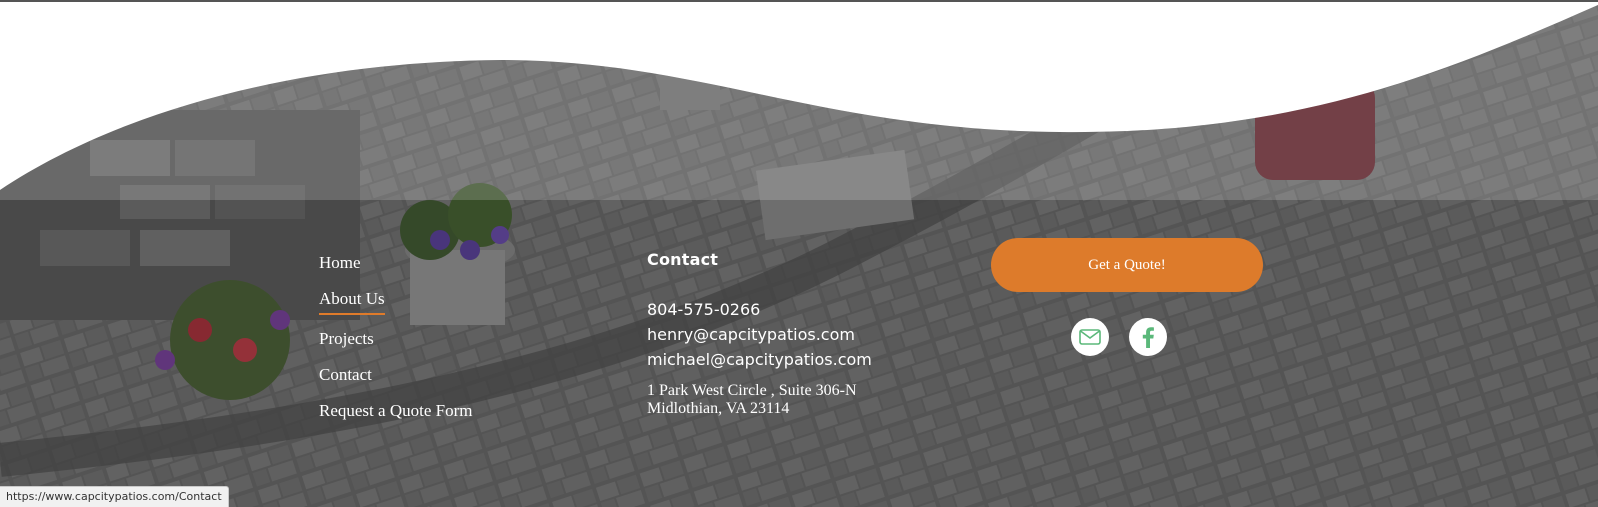  I want to click on address-line-1: 1 Park West Circle , Suite 306-N, so click(752, 390).